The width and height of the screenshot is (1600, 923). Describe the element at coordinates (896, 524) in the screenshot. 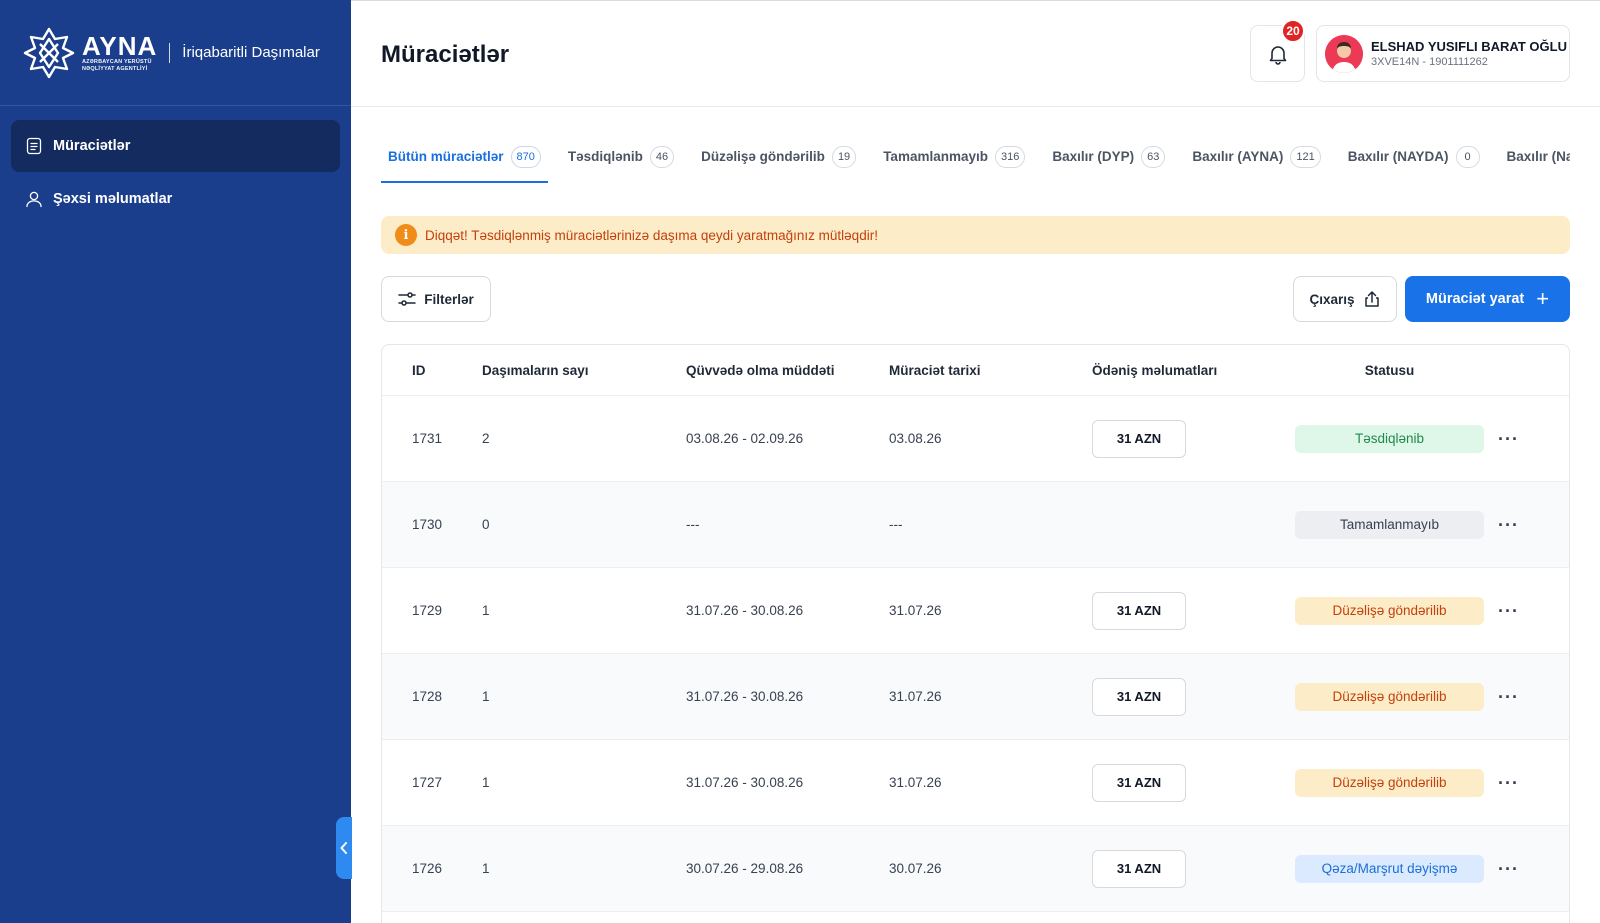

I see `cell-date: ---` at that location.